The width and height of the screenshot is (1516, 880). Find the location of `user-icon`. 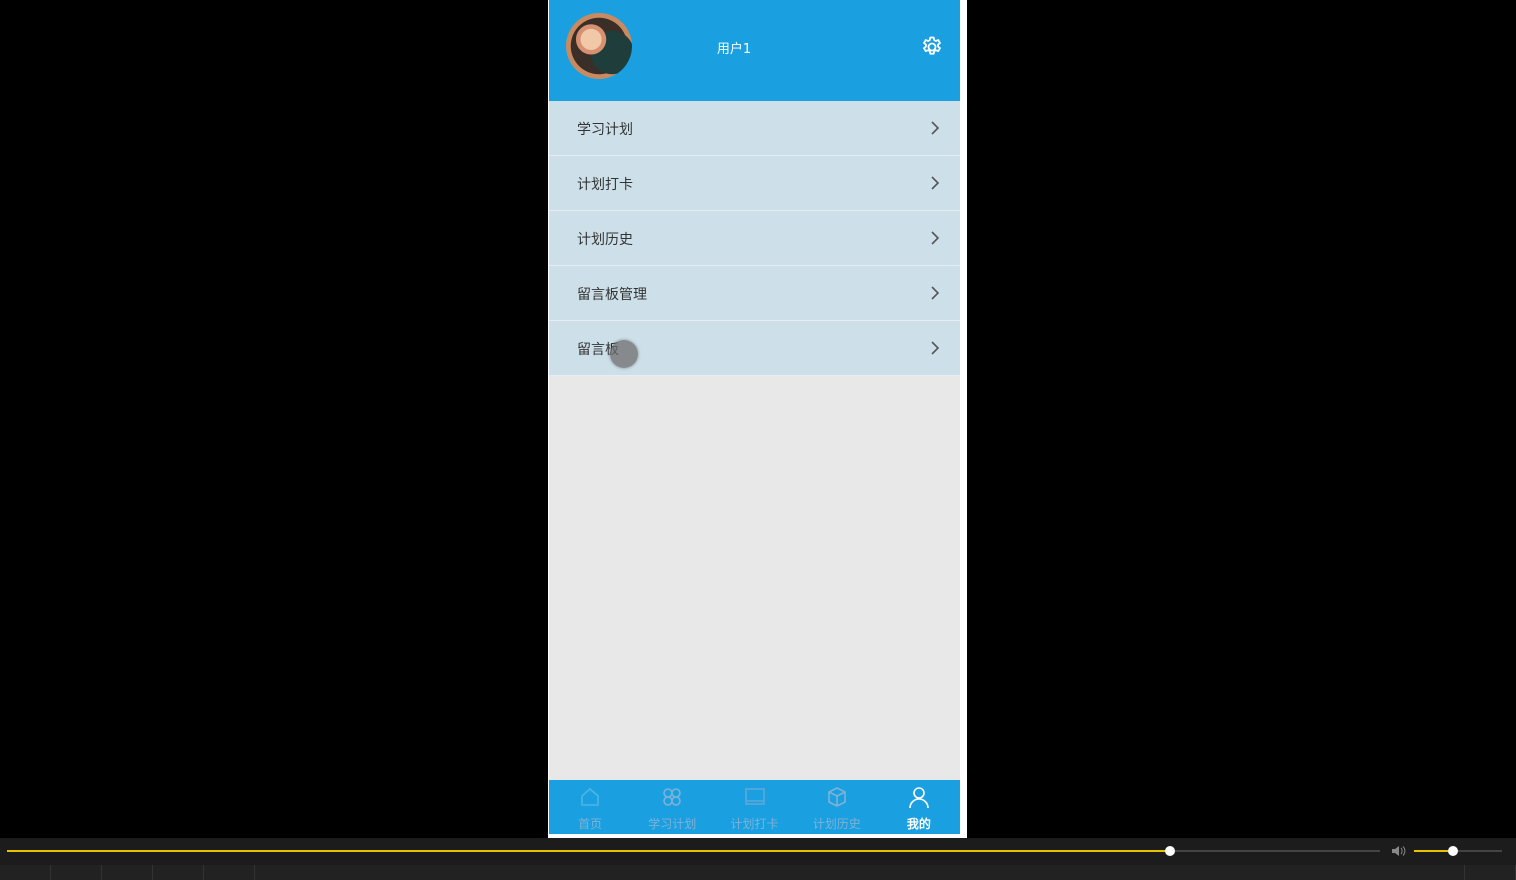

user-icon is located at coordinates (919, 798).